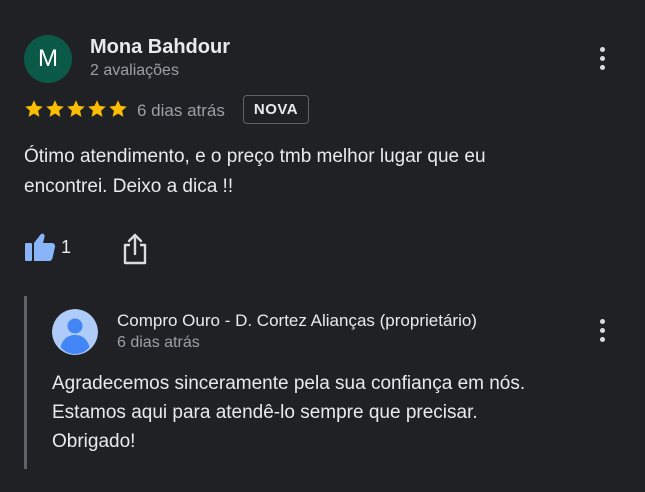 This screenshot has width=645, height=492. What do you see at coordinates (276, 109) in the screenshot?
I see `new-badge: NOVA` at bounding box center [276, 109].